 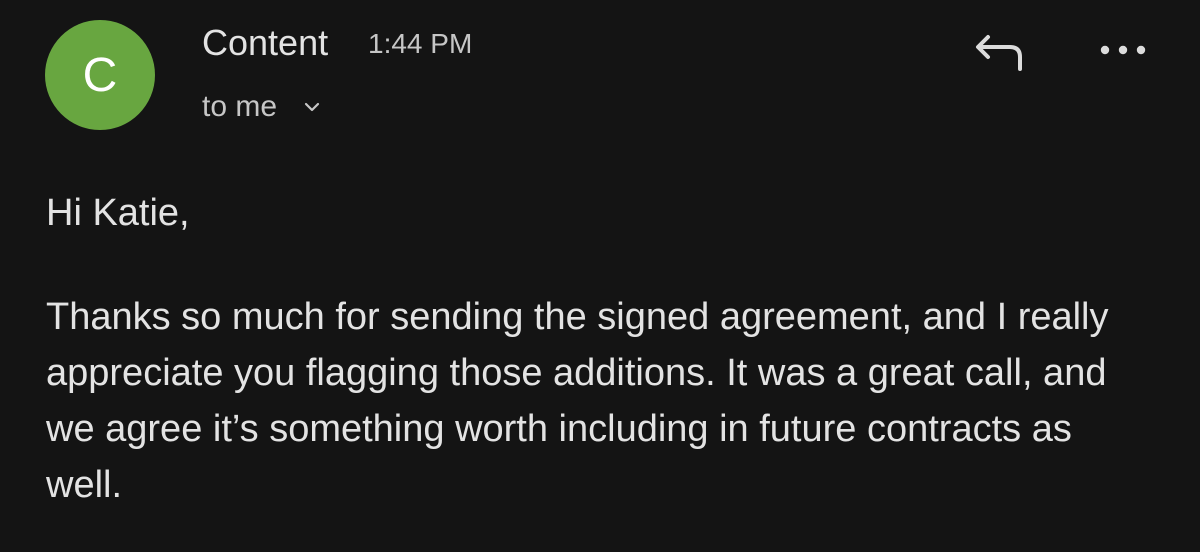 I want to click on avatar-letter: C, so click(x=100, y=75).